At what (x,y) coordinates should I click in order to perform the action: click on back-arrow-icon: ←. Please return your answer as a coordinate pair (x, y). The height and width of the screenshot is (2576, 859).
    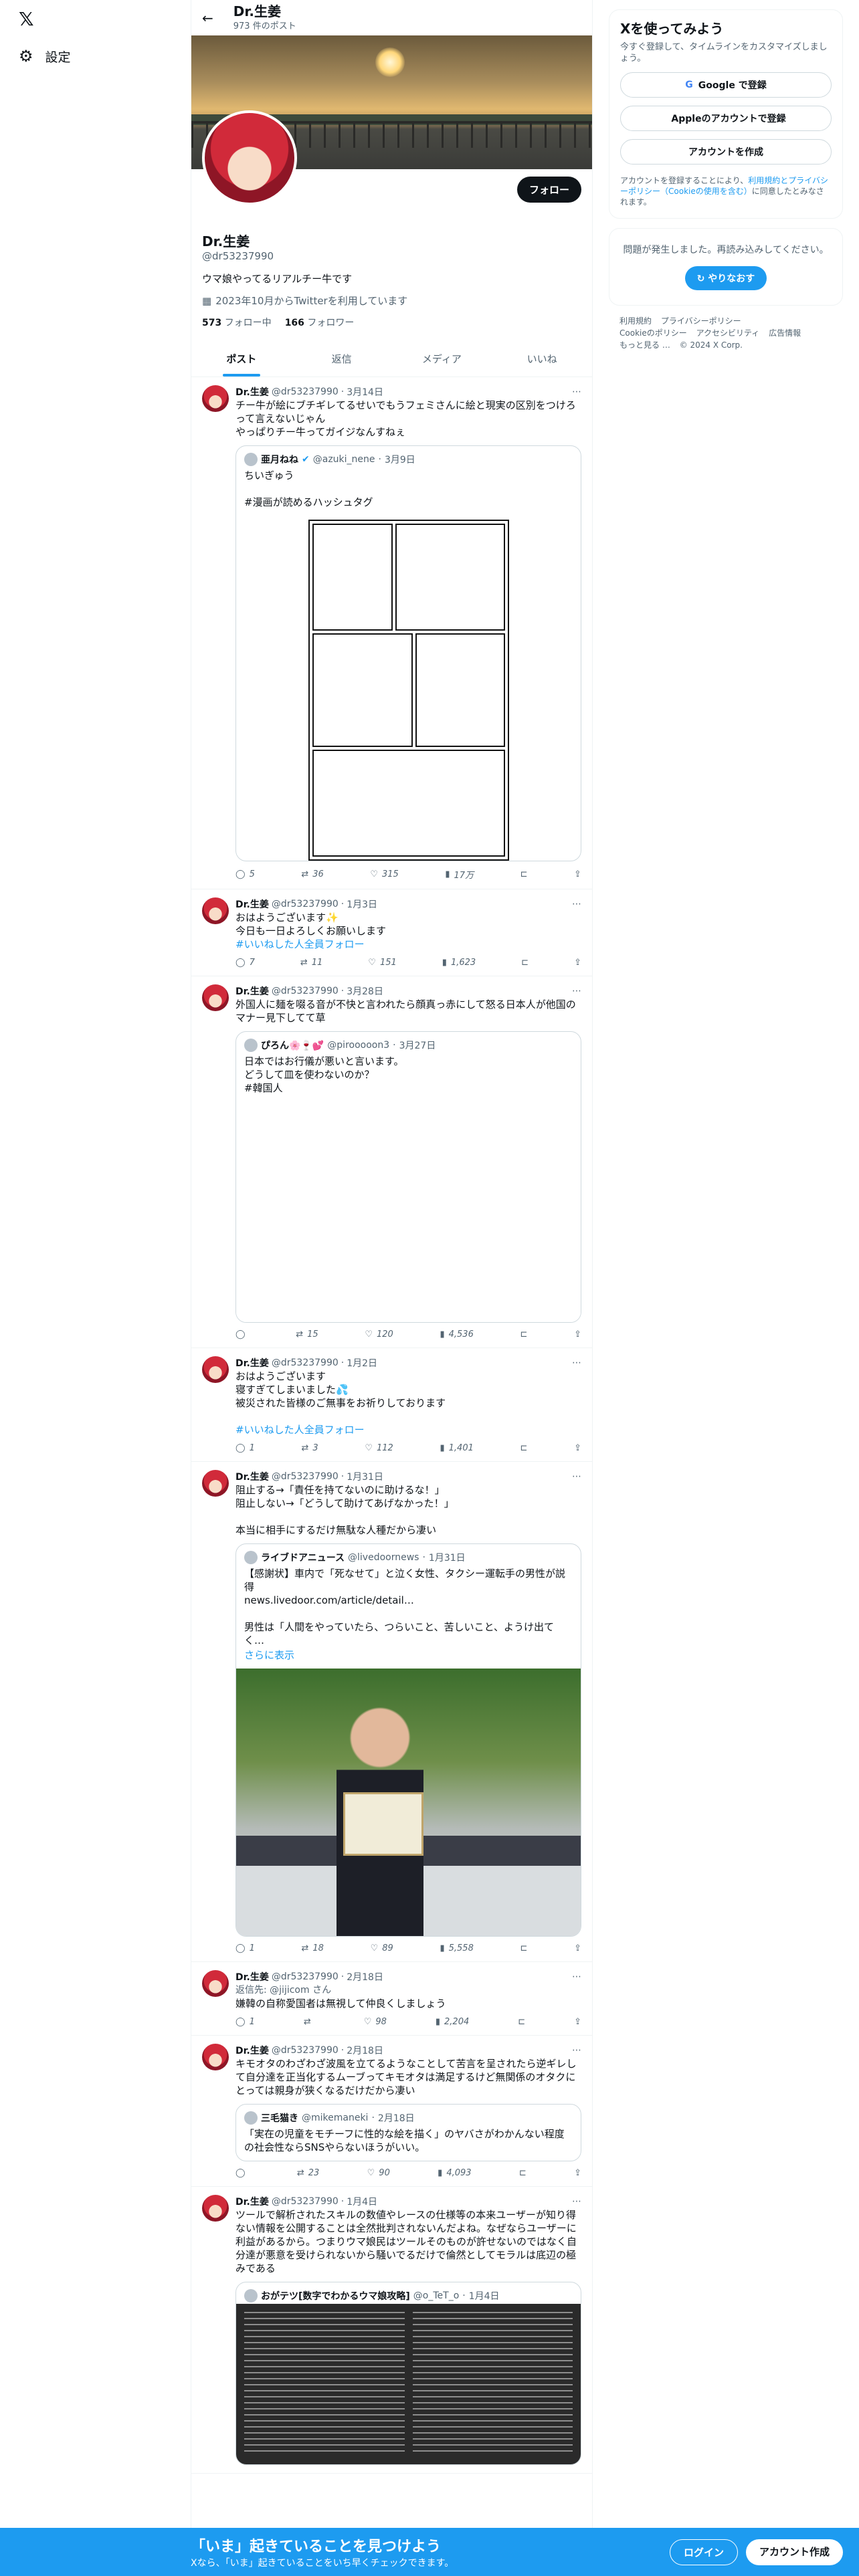
    Looking at the image, I should click on (207, 18).